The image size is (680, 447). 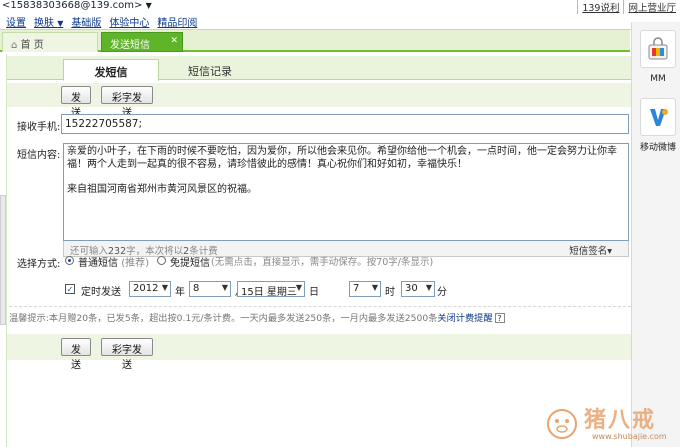 What do you see at coordinates (101, 21) in the screenshot?
I see `top-menu: 设置 换肤 ▼ 基础版 体验中心 精品印阅` at bounding box center [101, 21].